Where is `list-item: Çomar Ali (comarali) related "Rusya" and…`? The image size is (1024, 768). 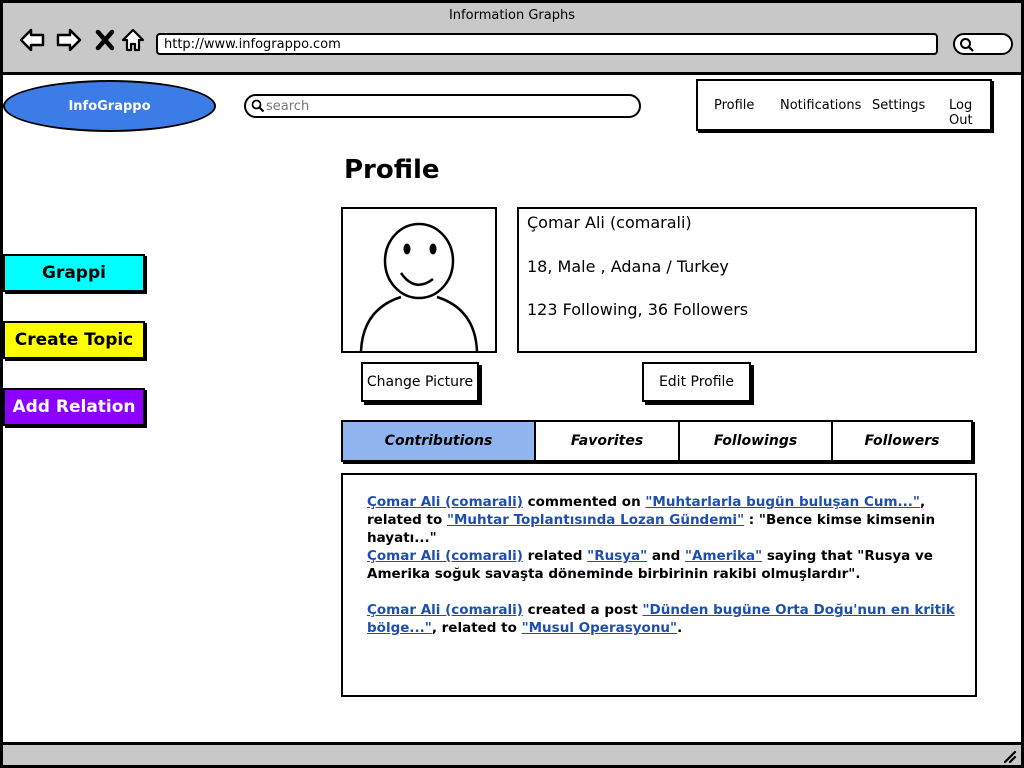 list-item: Çomar Ali (comarali) related "Rusya" and… is located at coordinates (667, 565).